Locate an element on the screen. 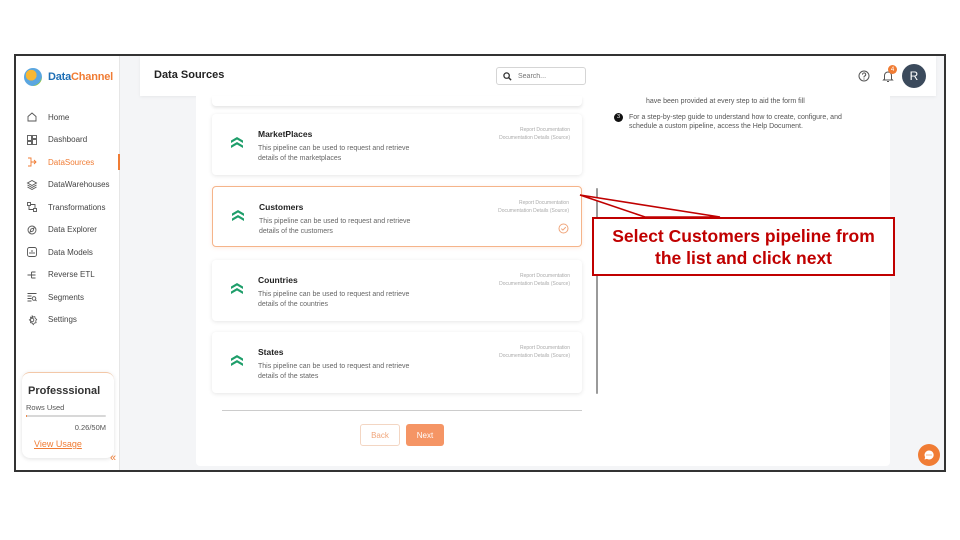 Image resolution: width=960 pixels, height=540 pixels. rows-used-label: Rows Used is located at coordinates (45, 407).